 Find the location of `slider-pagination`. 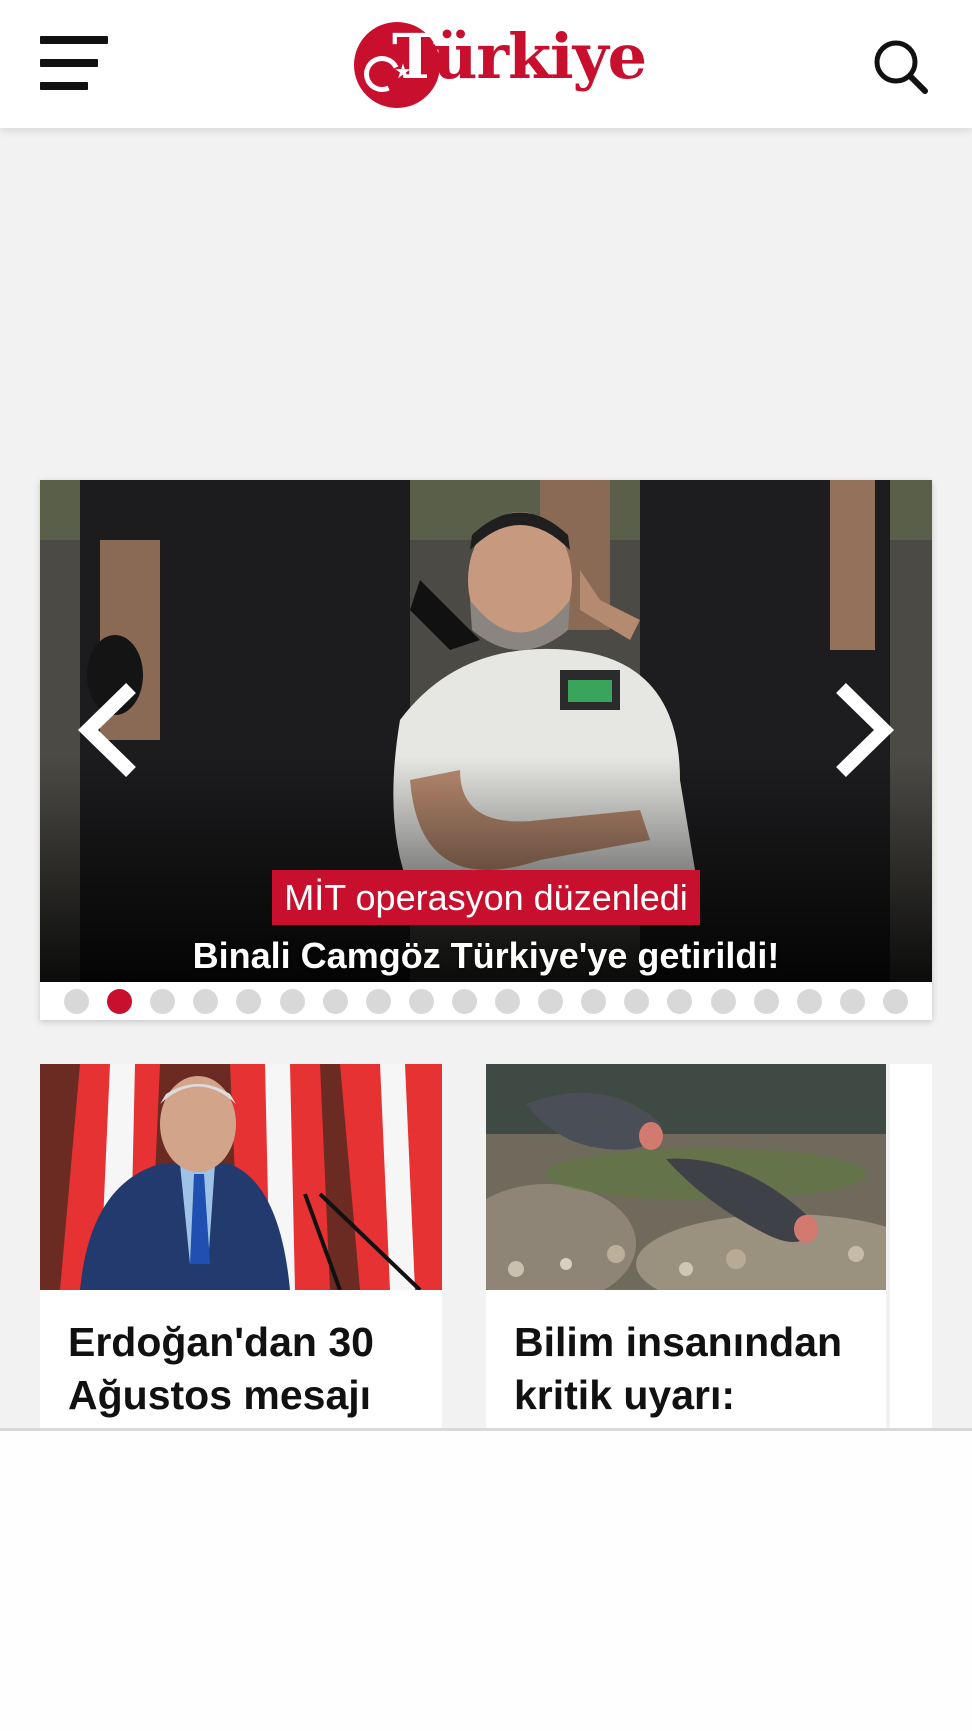

slider-pagination is located at coordinates (486, 1001).